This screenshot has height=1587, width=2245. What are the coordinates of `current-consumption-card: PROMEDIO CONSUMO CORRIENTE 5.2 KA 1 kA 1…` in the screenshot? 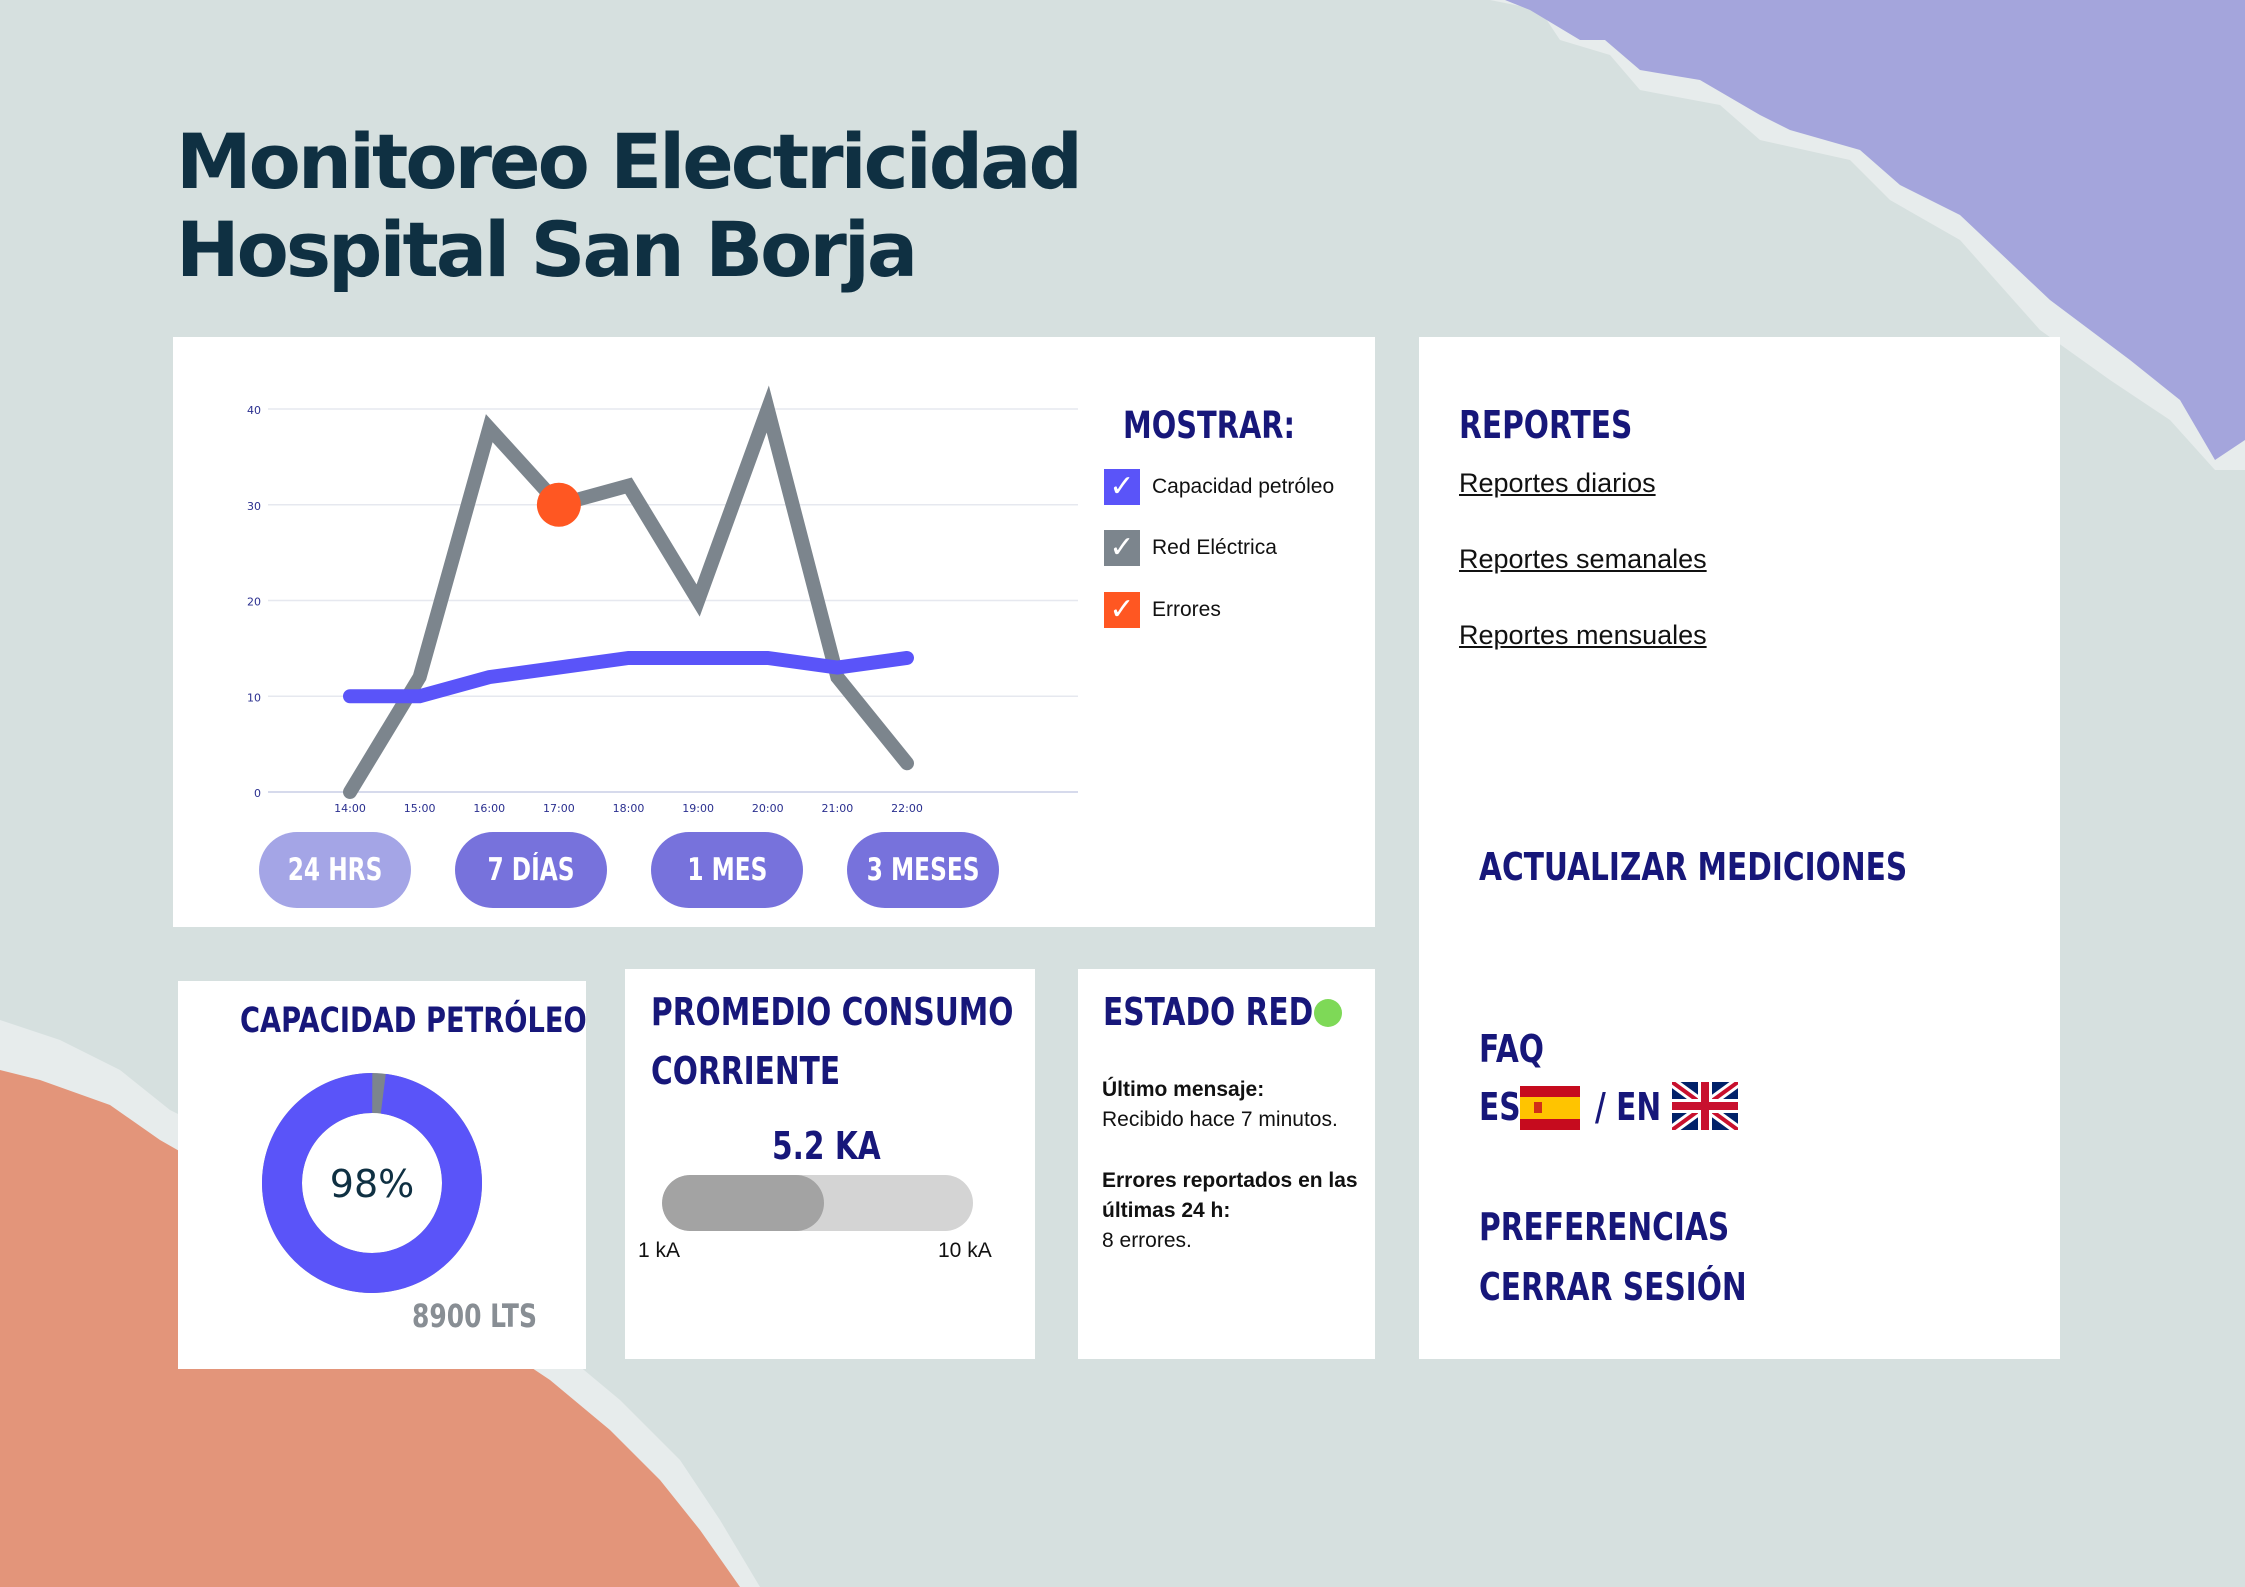 It's located at (830, 1164).